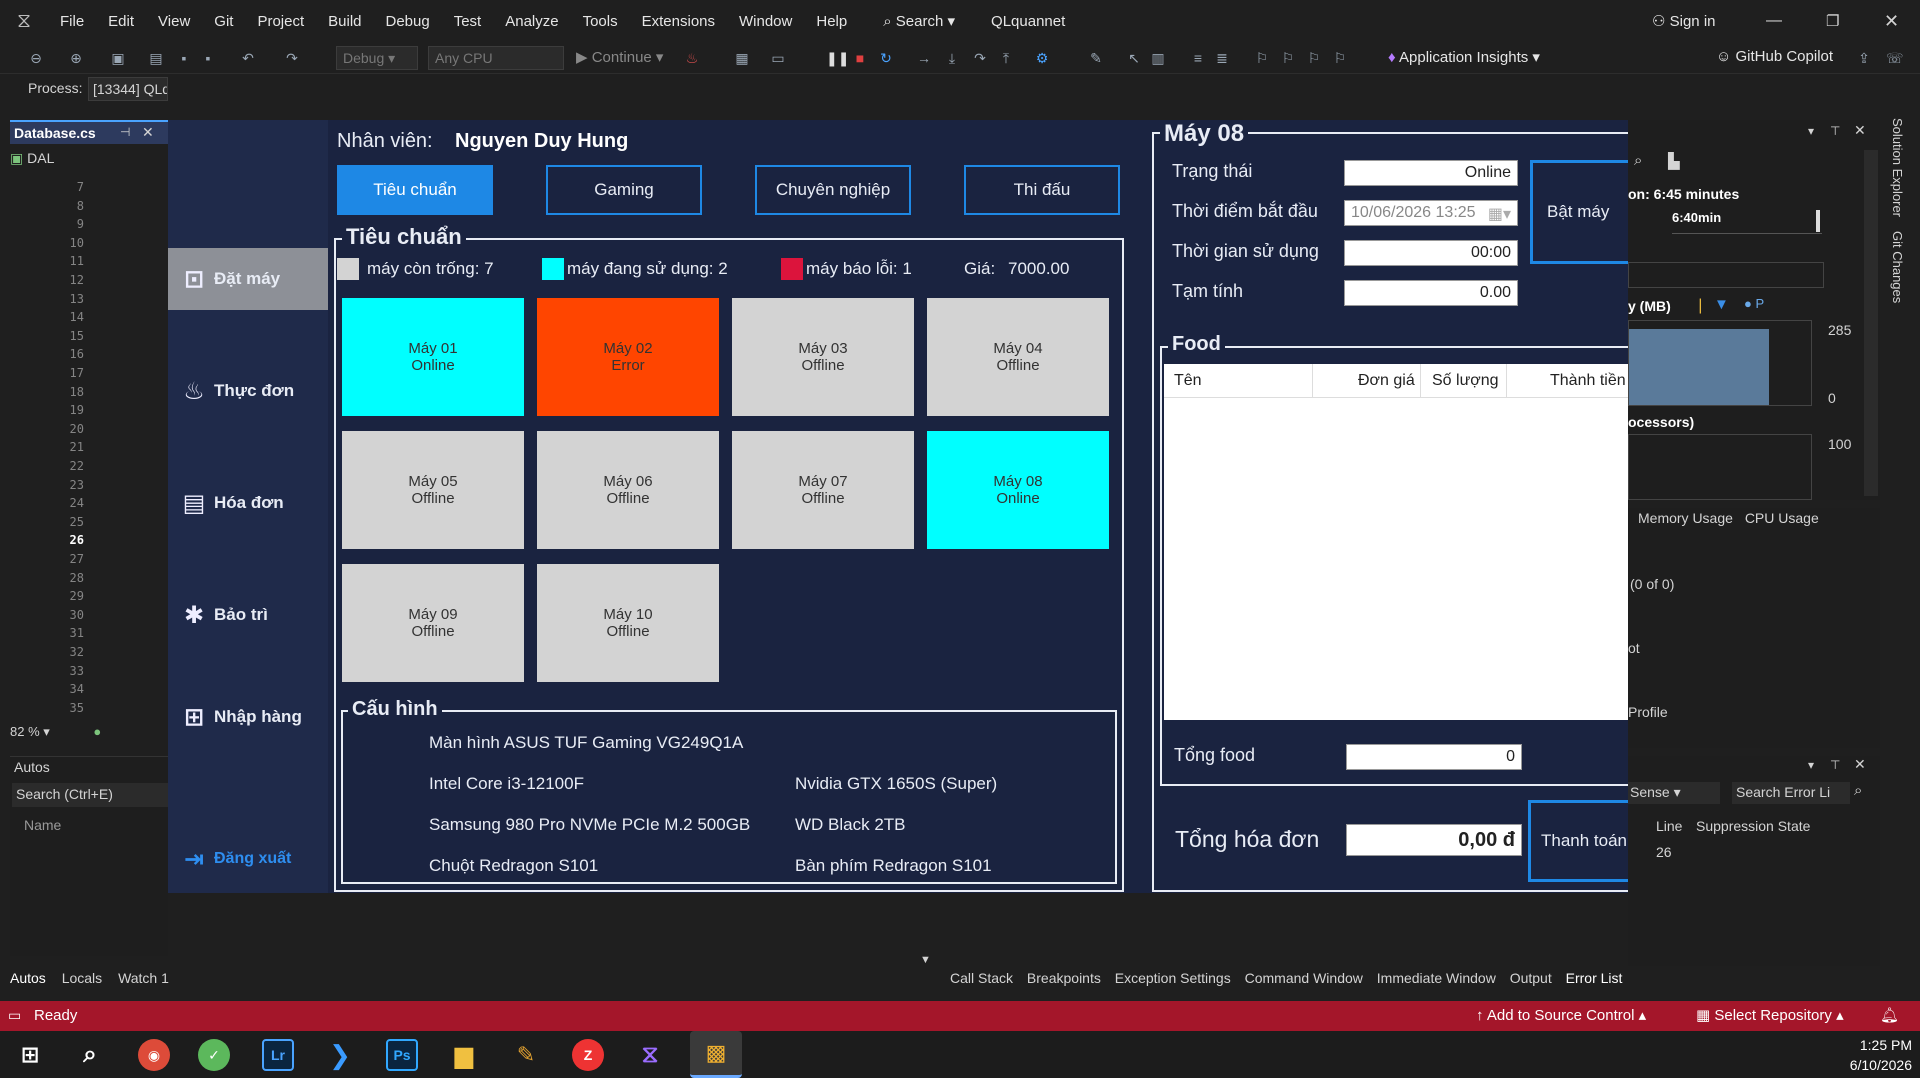 The image size is (1920, 1078). I want to click on tab-memory-usage: Memory Usage, so click(1685, 518).